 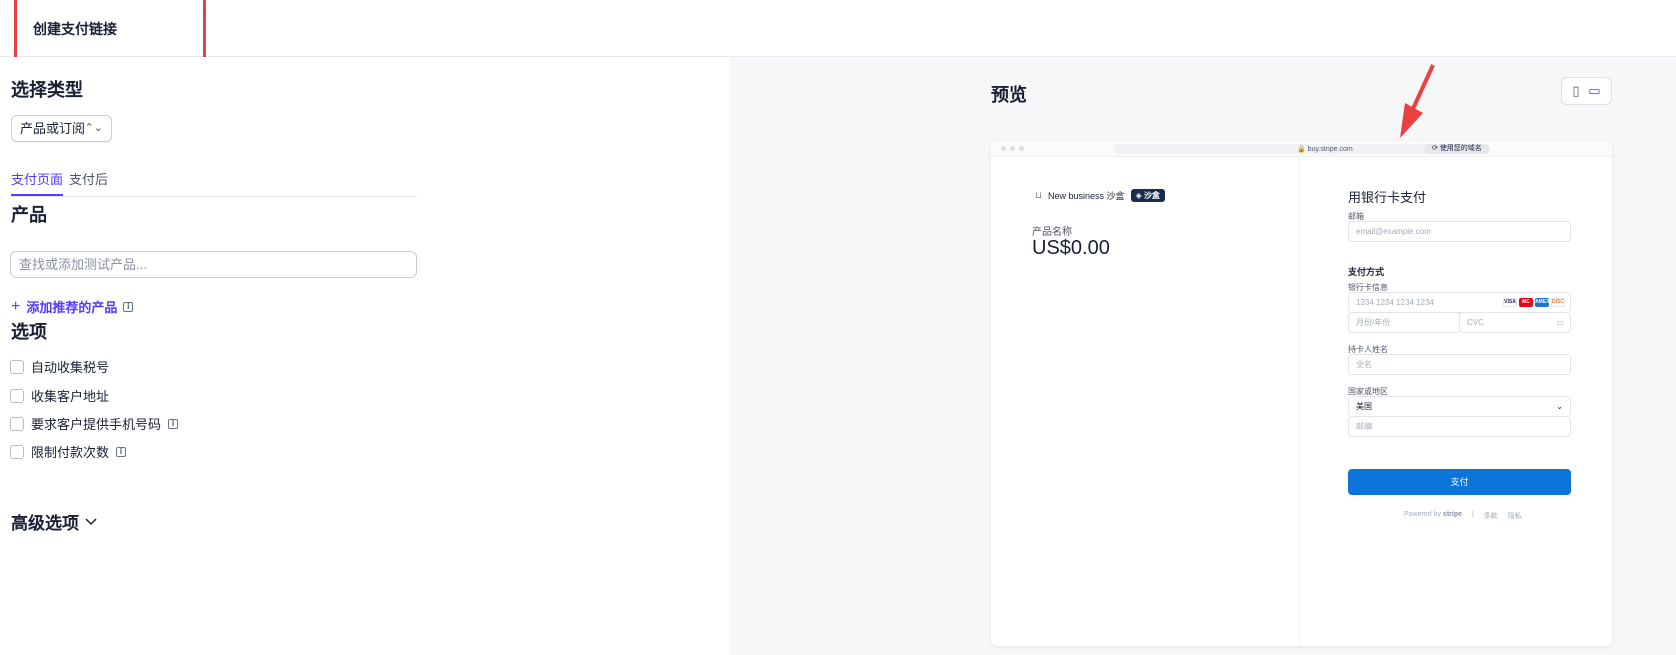 I want to click on type-select-value: 产品或订阅, so click(x=53, y=128).